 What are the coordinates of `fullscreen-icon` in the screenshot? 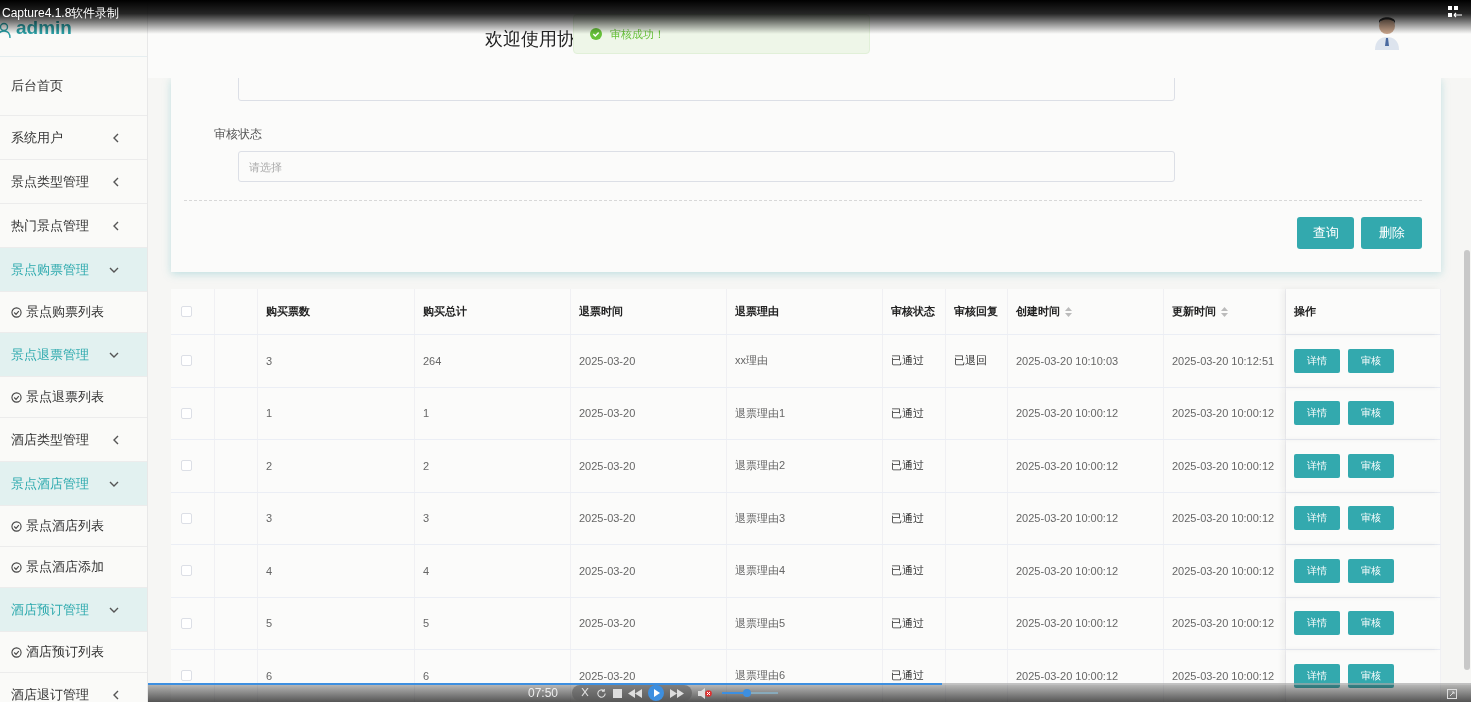 It's located at (1452, 694).